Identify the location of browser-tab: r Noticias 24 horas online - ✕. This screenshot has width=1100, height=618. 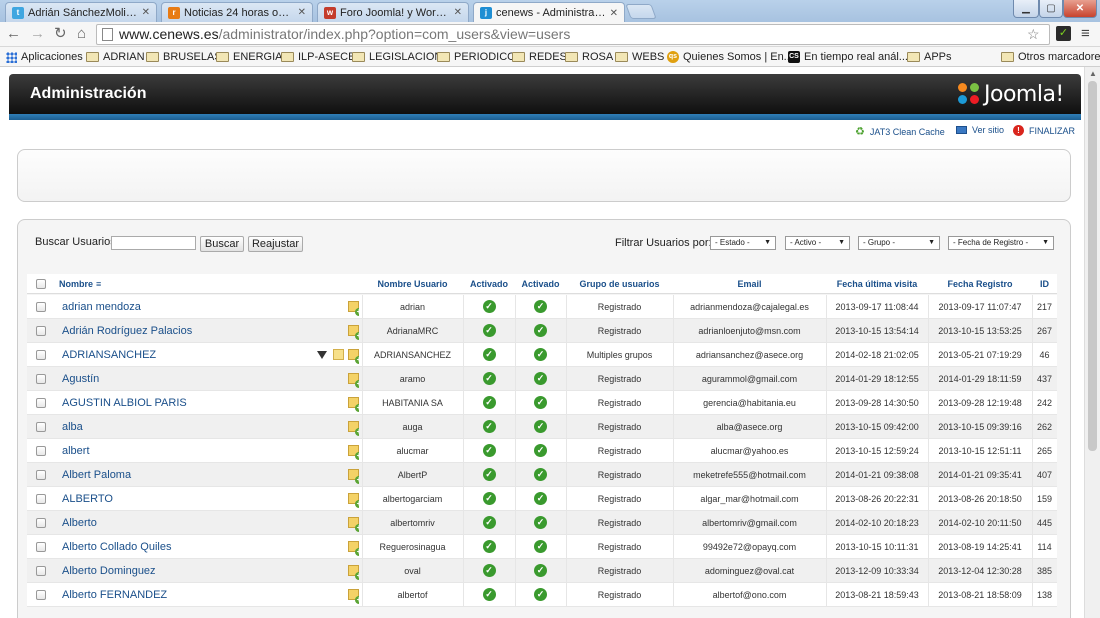
(237, 12).